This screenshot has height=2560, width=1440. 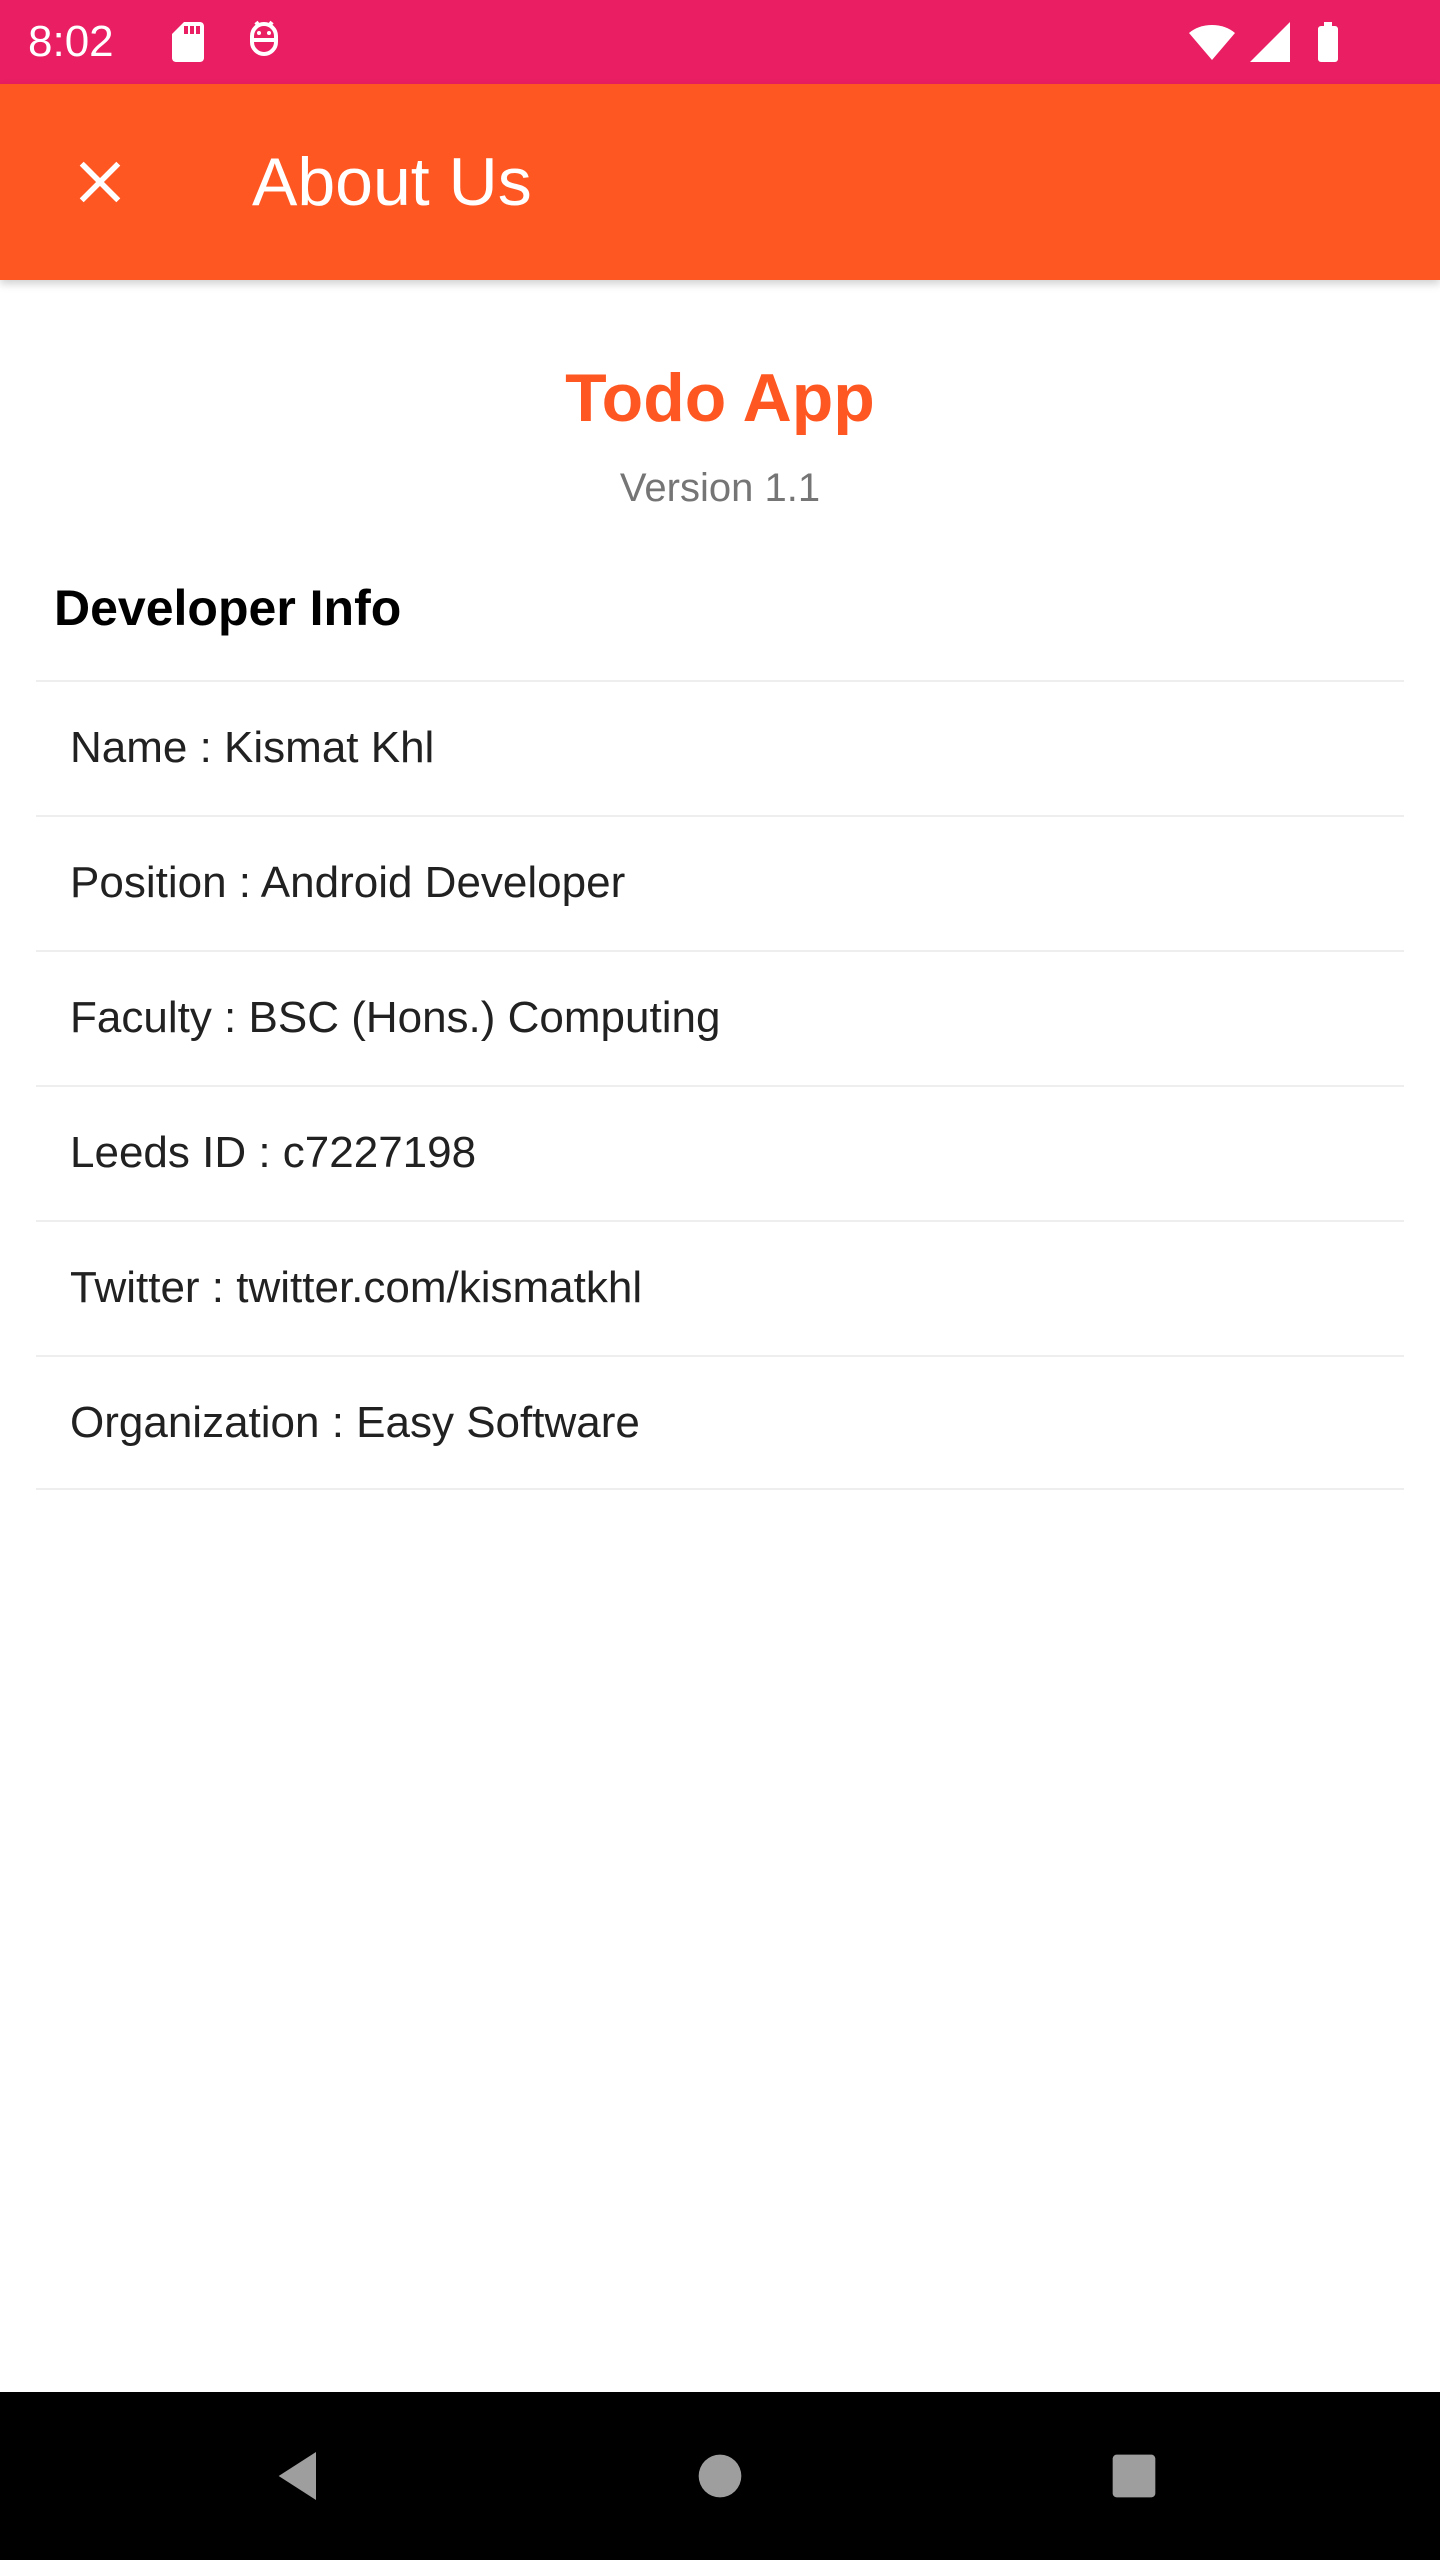 What do you see at coordinates (720, 1152) in the screenshot?
I see `list-item: Leeds ID : c7227198` at bounding box center [720, 1152].